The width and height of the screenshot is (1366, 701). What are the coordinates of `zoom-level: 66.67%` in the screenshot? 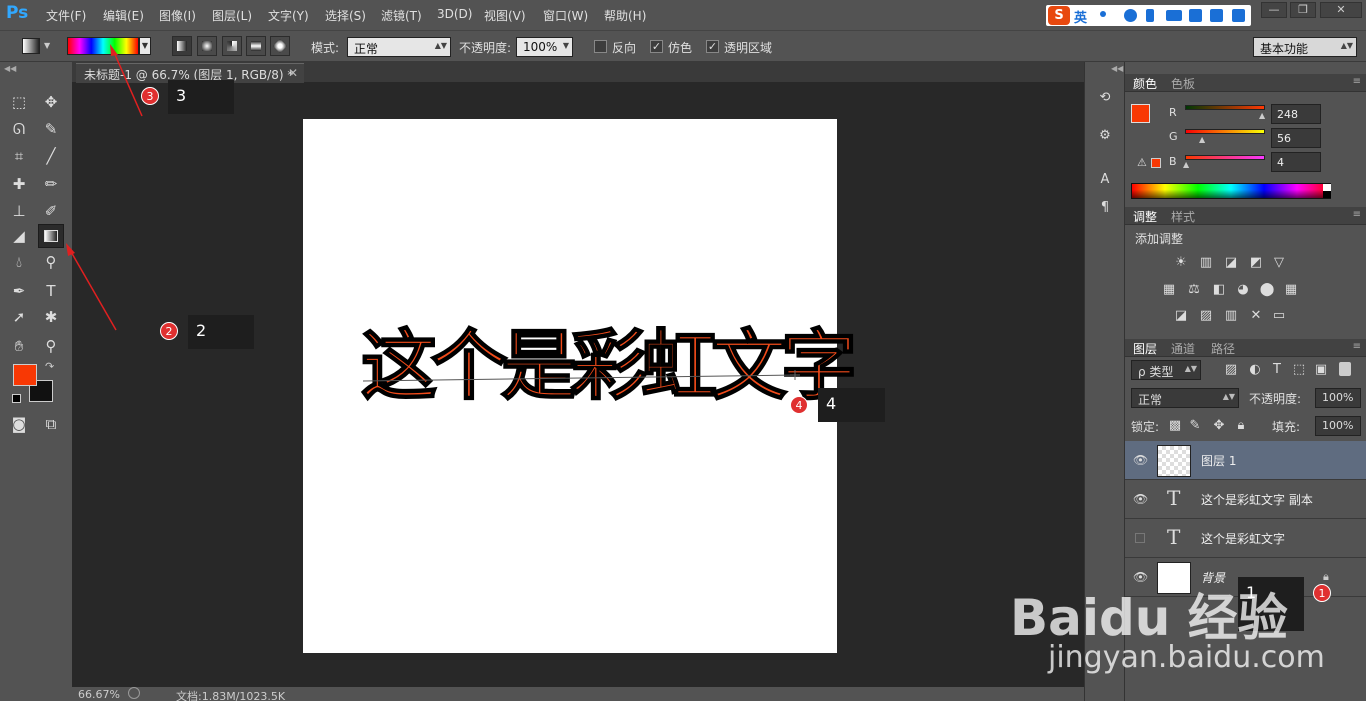 It's located at (99, 694).